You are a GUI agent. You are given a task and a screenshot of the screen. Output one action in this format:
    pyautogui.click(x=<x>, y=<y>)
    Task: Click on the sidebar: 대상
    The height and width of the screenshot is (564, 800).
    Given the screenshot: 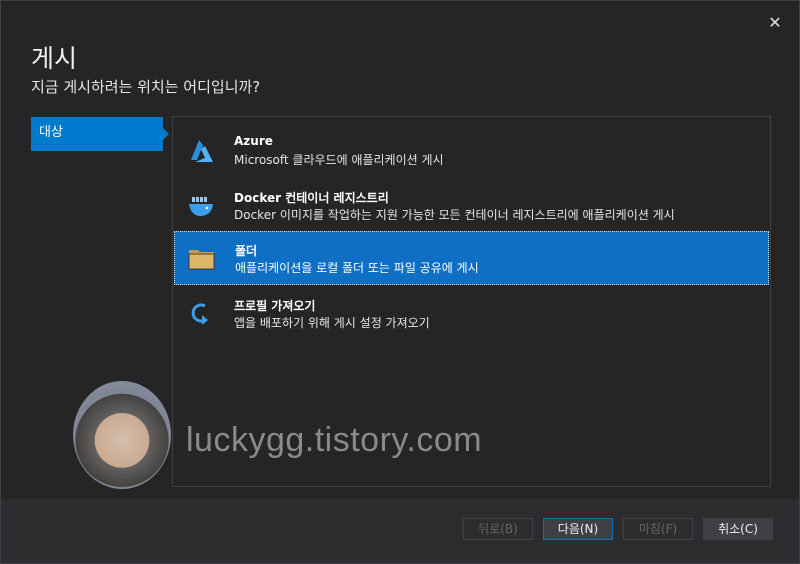 What is the action you would take?
    pyautogui.click(x=100, y=134)
    